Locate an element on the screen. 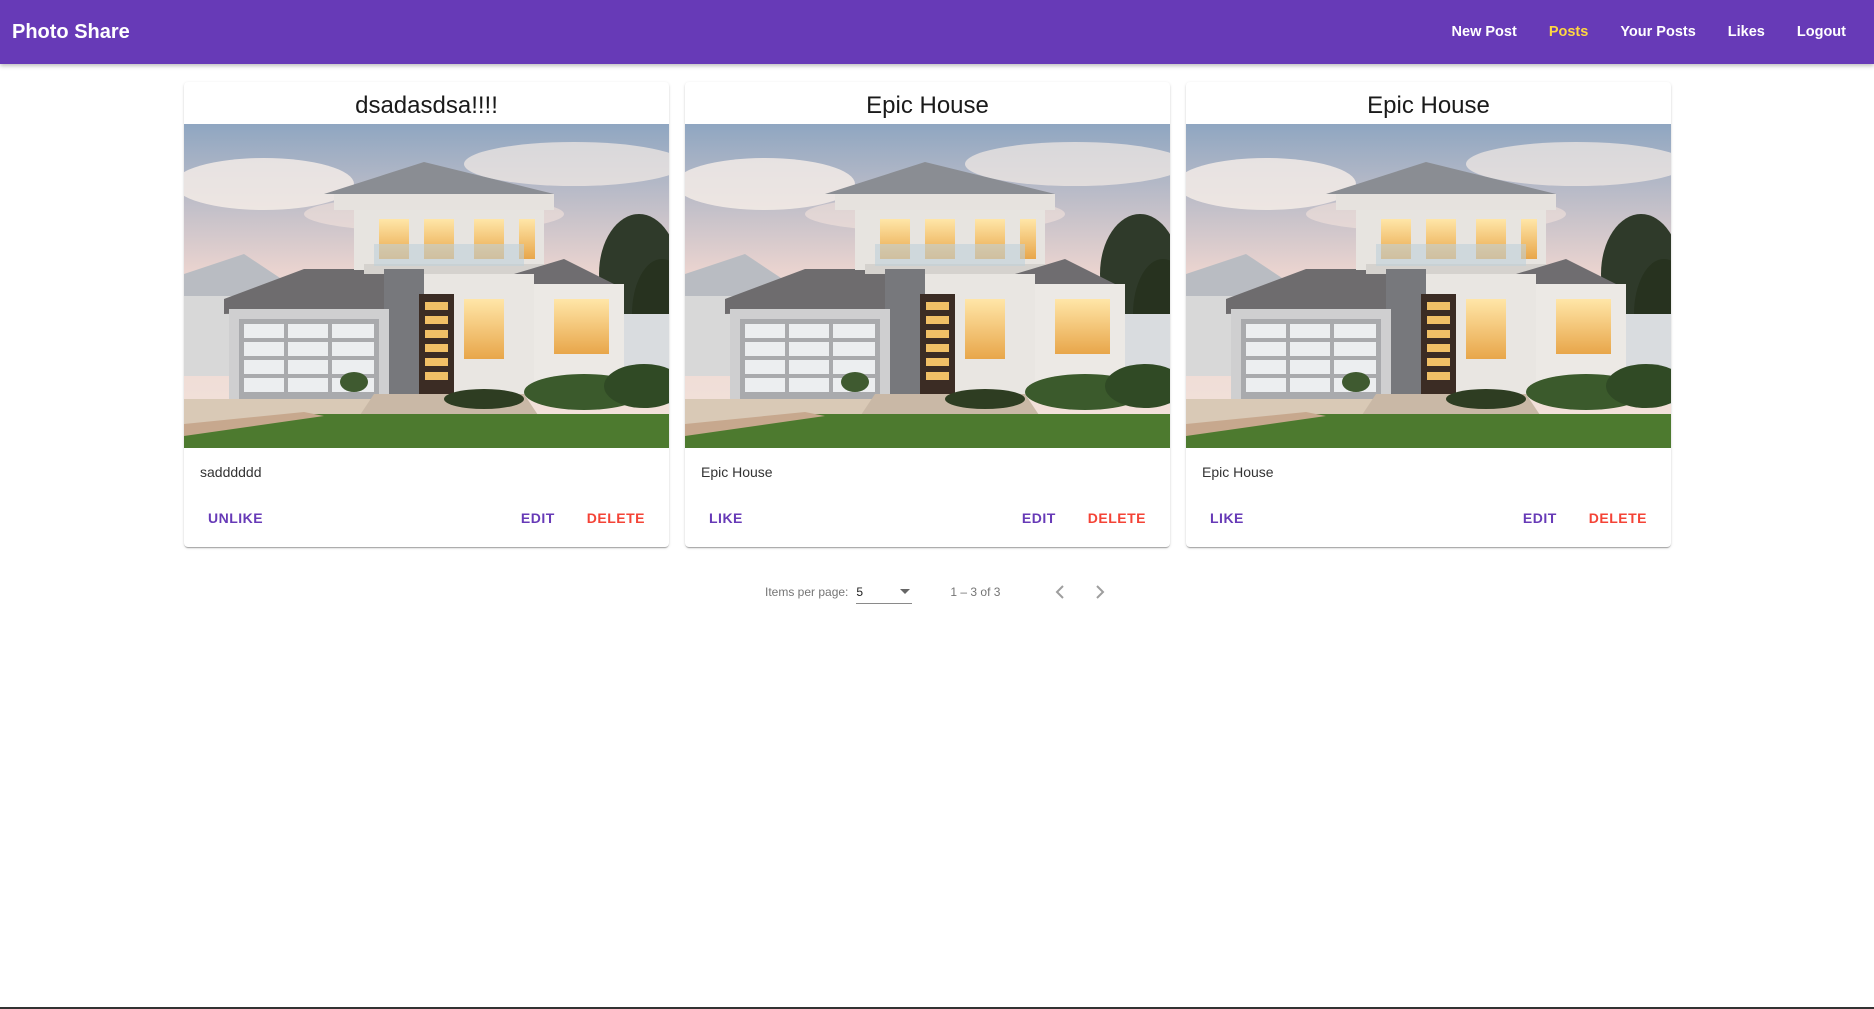 The image size is (1874, 1009). post-description: sadddddd is located at coordinates (231, 472).